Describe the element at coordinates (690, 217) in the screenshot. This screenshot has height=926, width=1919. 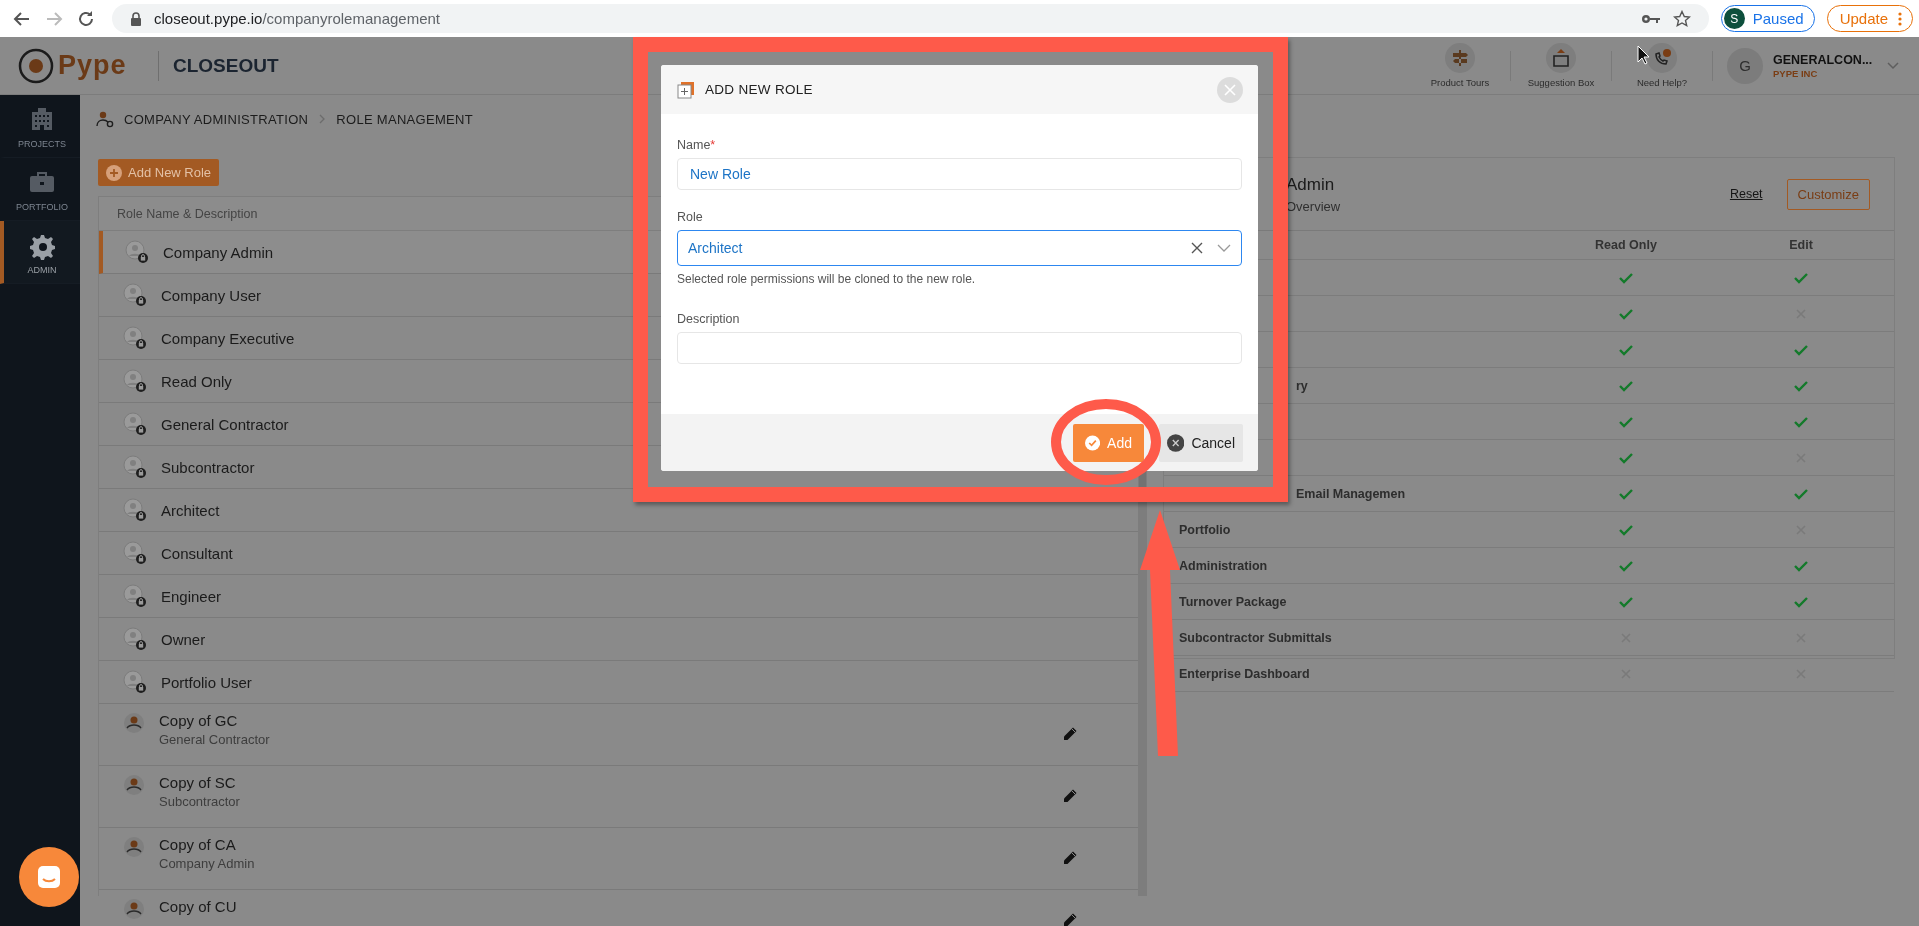
I see `field-label: Role` at that location.